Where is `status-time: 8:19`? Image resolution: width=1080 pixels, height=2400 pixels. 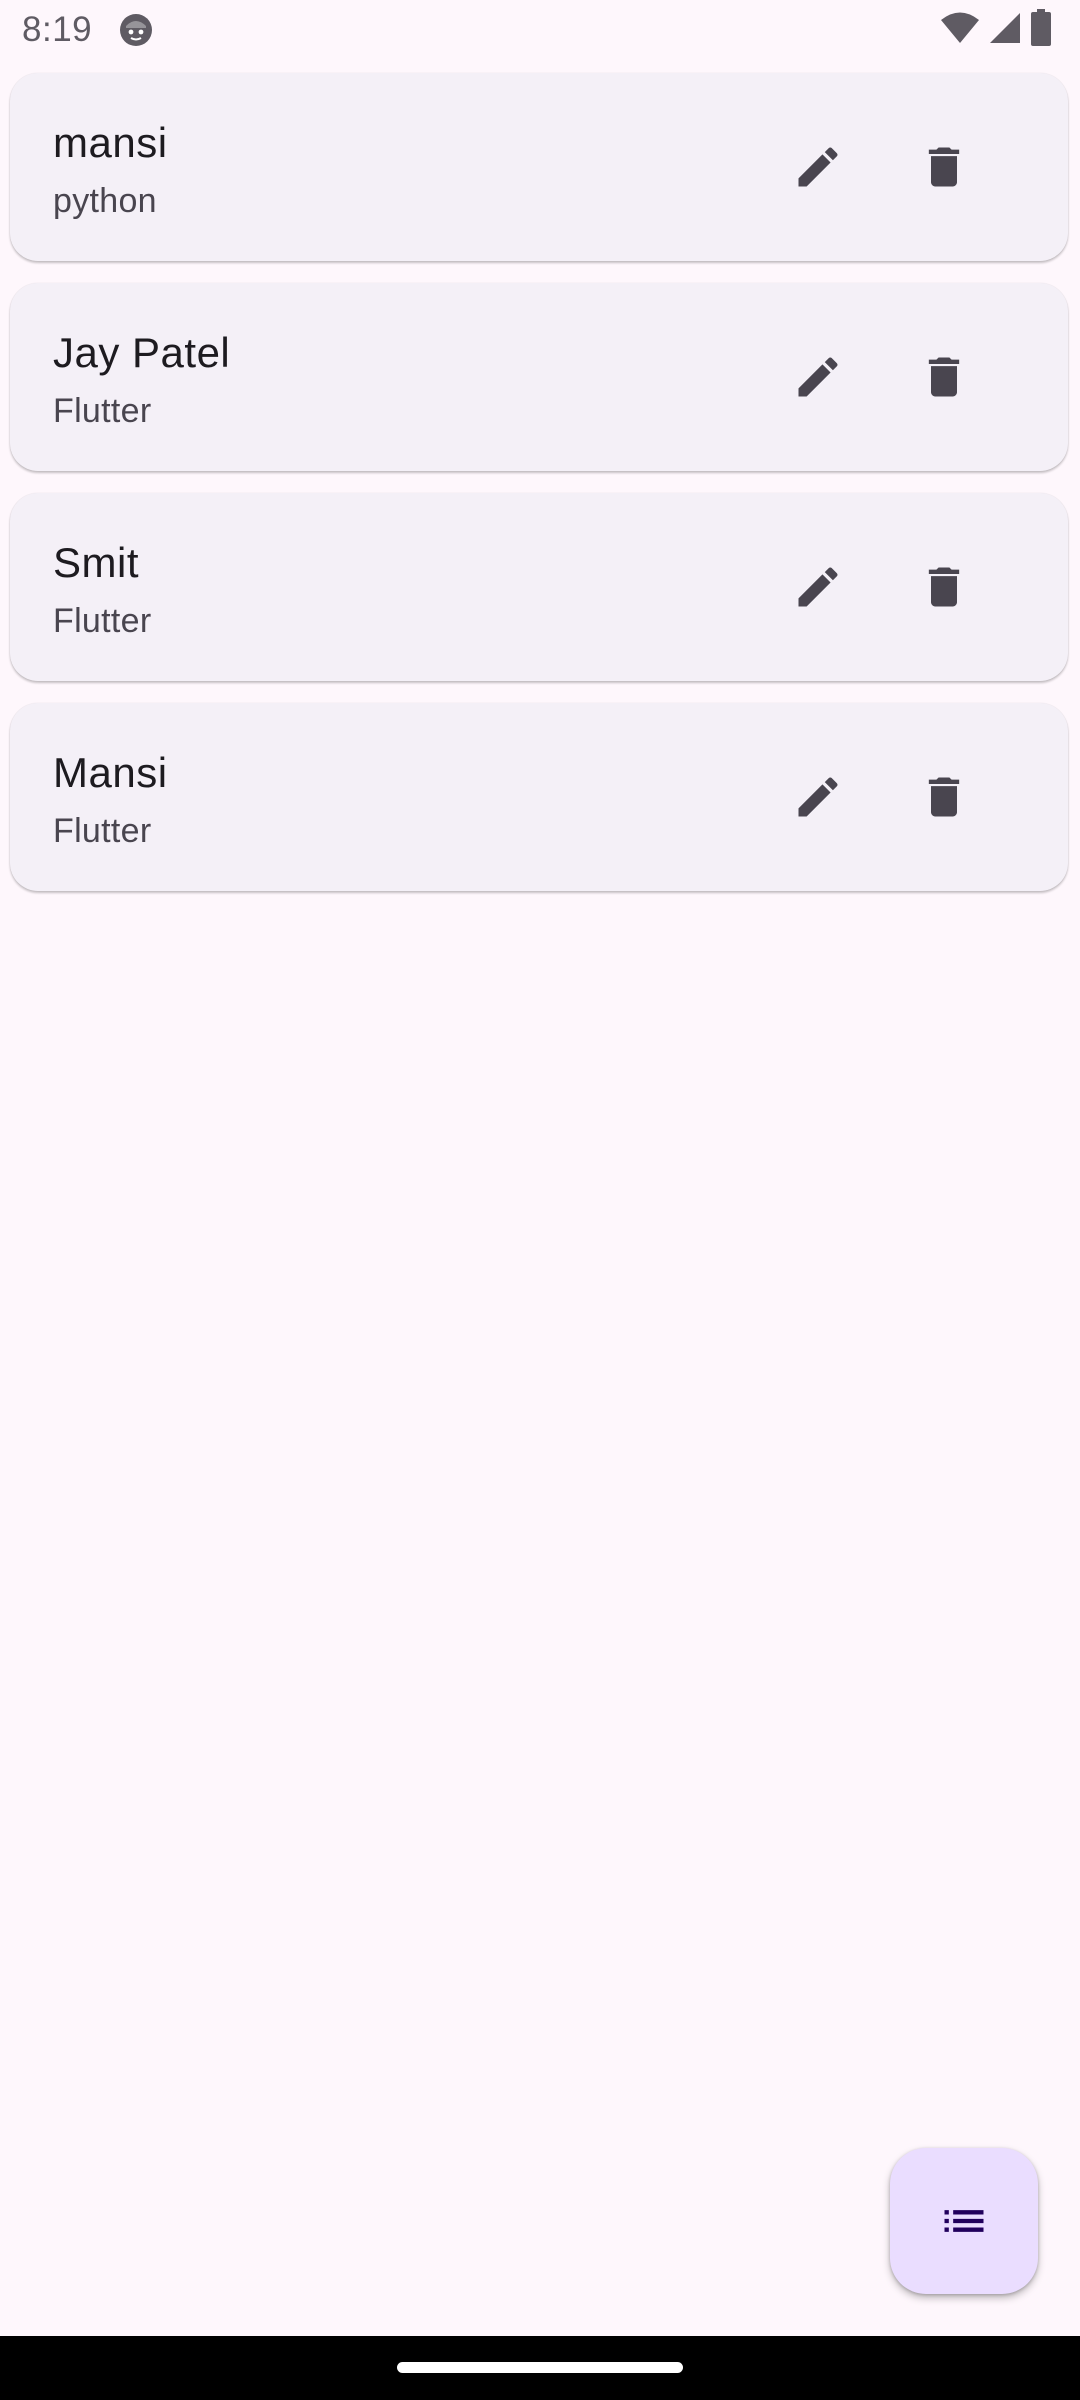 status-time: 8:19 is located at coordinates (57, 29).